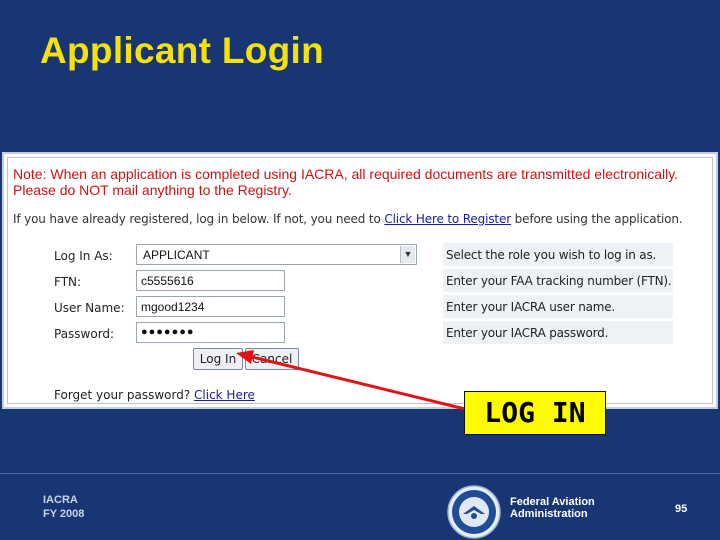  What do you see at coordinates (447, 219) in the screenshot?
I see `register-link: Click Here to Register` at bounding box center [447, 219].